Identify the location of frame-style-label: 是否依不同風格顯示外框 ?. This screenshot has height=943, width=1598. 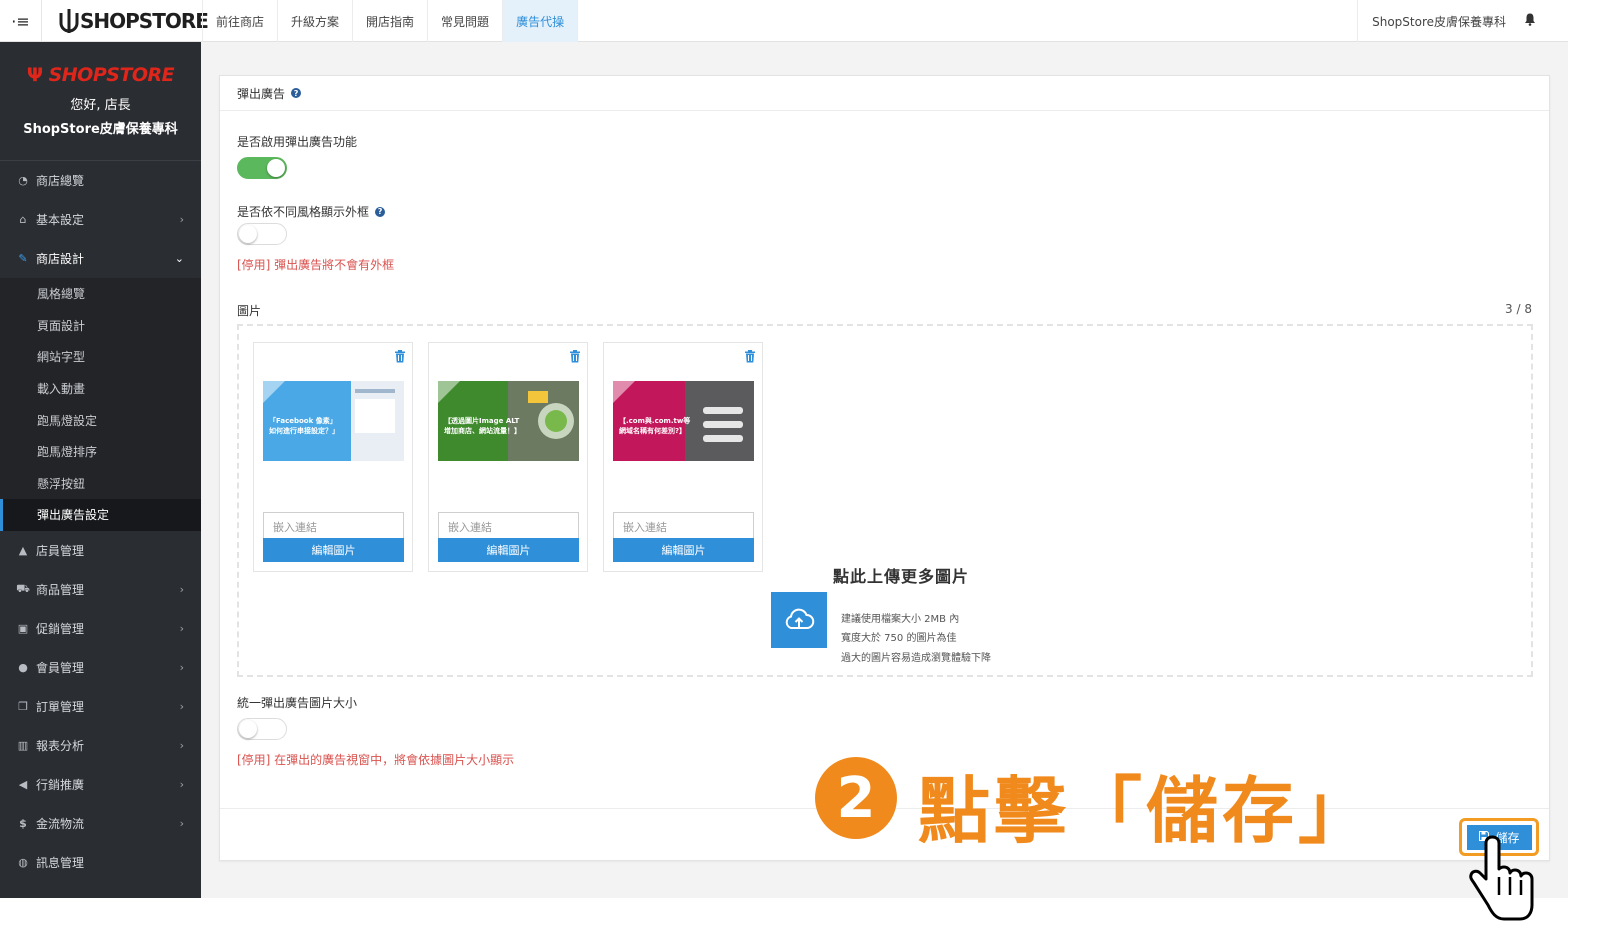
(311, 211).